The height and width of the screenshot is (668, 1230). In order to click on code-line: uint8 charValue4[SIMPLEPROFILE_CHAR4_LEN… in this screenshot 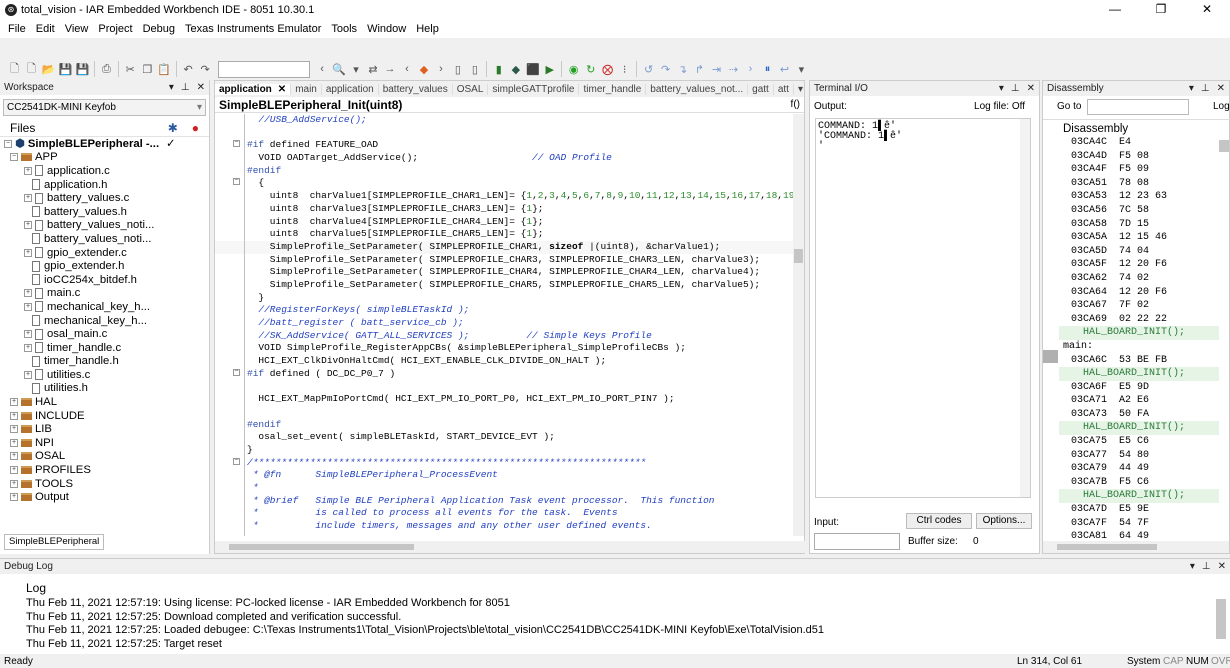, I will do `click(505, 222)`.